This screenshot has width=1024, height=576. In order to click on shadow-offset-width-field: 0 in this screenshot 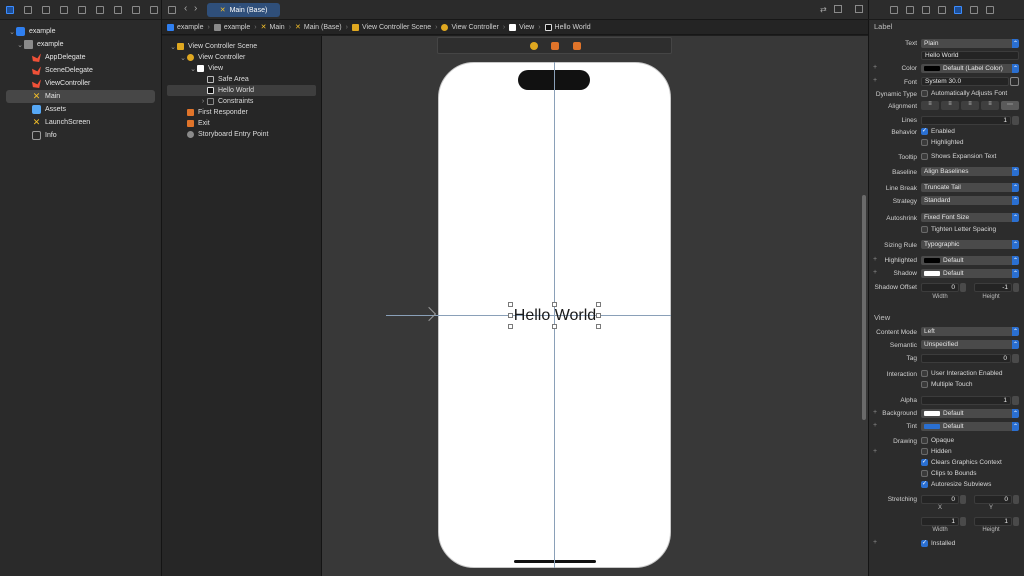, I will do `click(940, 287)`.